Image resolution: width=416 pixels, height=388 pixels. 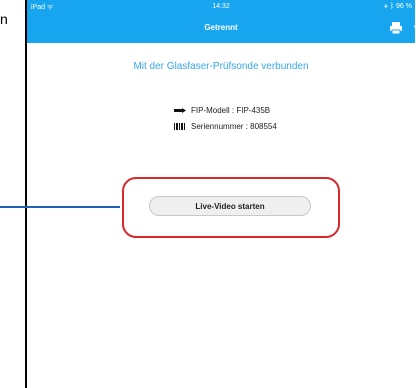 I want to click on status-time: 14:32, so click(x=221, y=6).